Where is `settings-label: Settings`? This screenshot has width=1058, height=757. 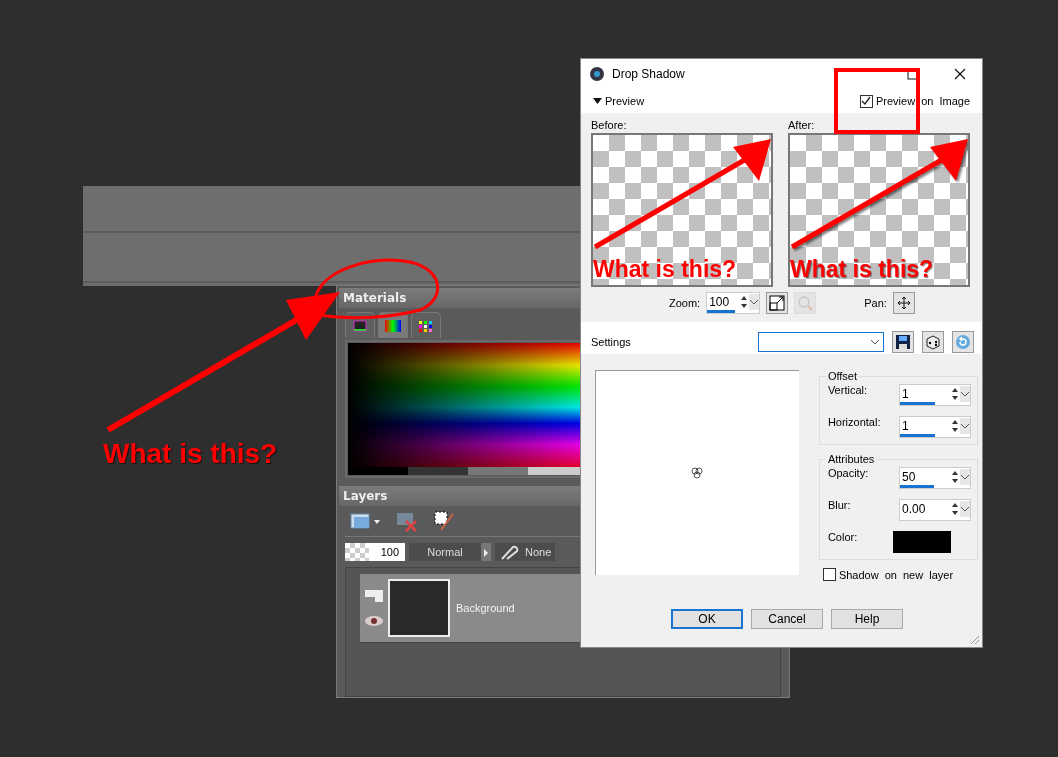 settings-label: Settings is located at coordinates (611, 342).